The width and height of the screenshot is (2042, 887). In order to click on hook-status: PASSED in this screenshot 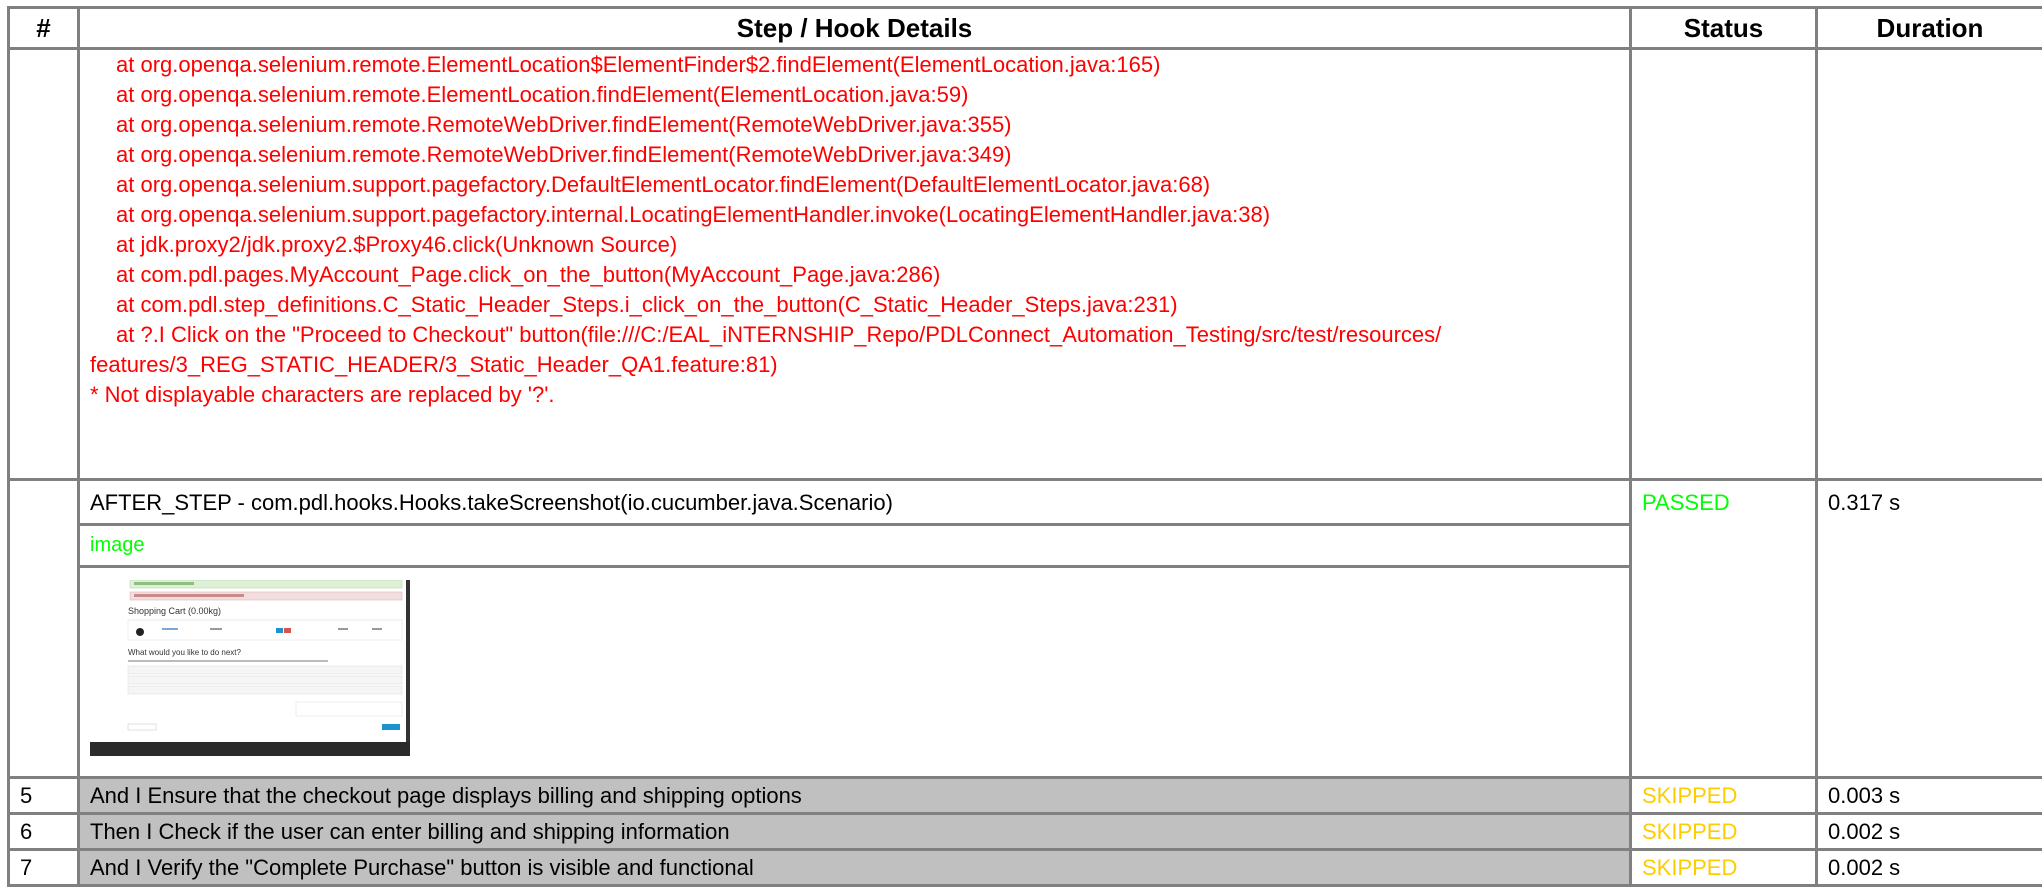, I will do `click(1724, 629)`.